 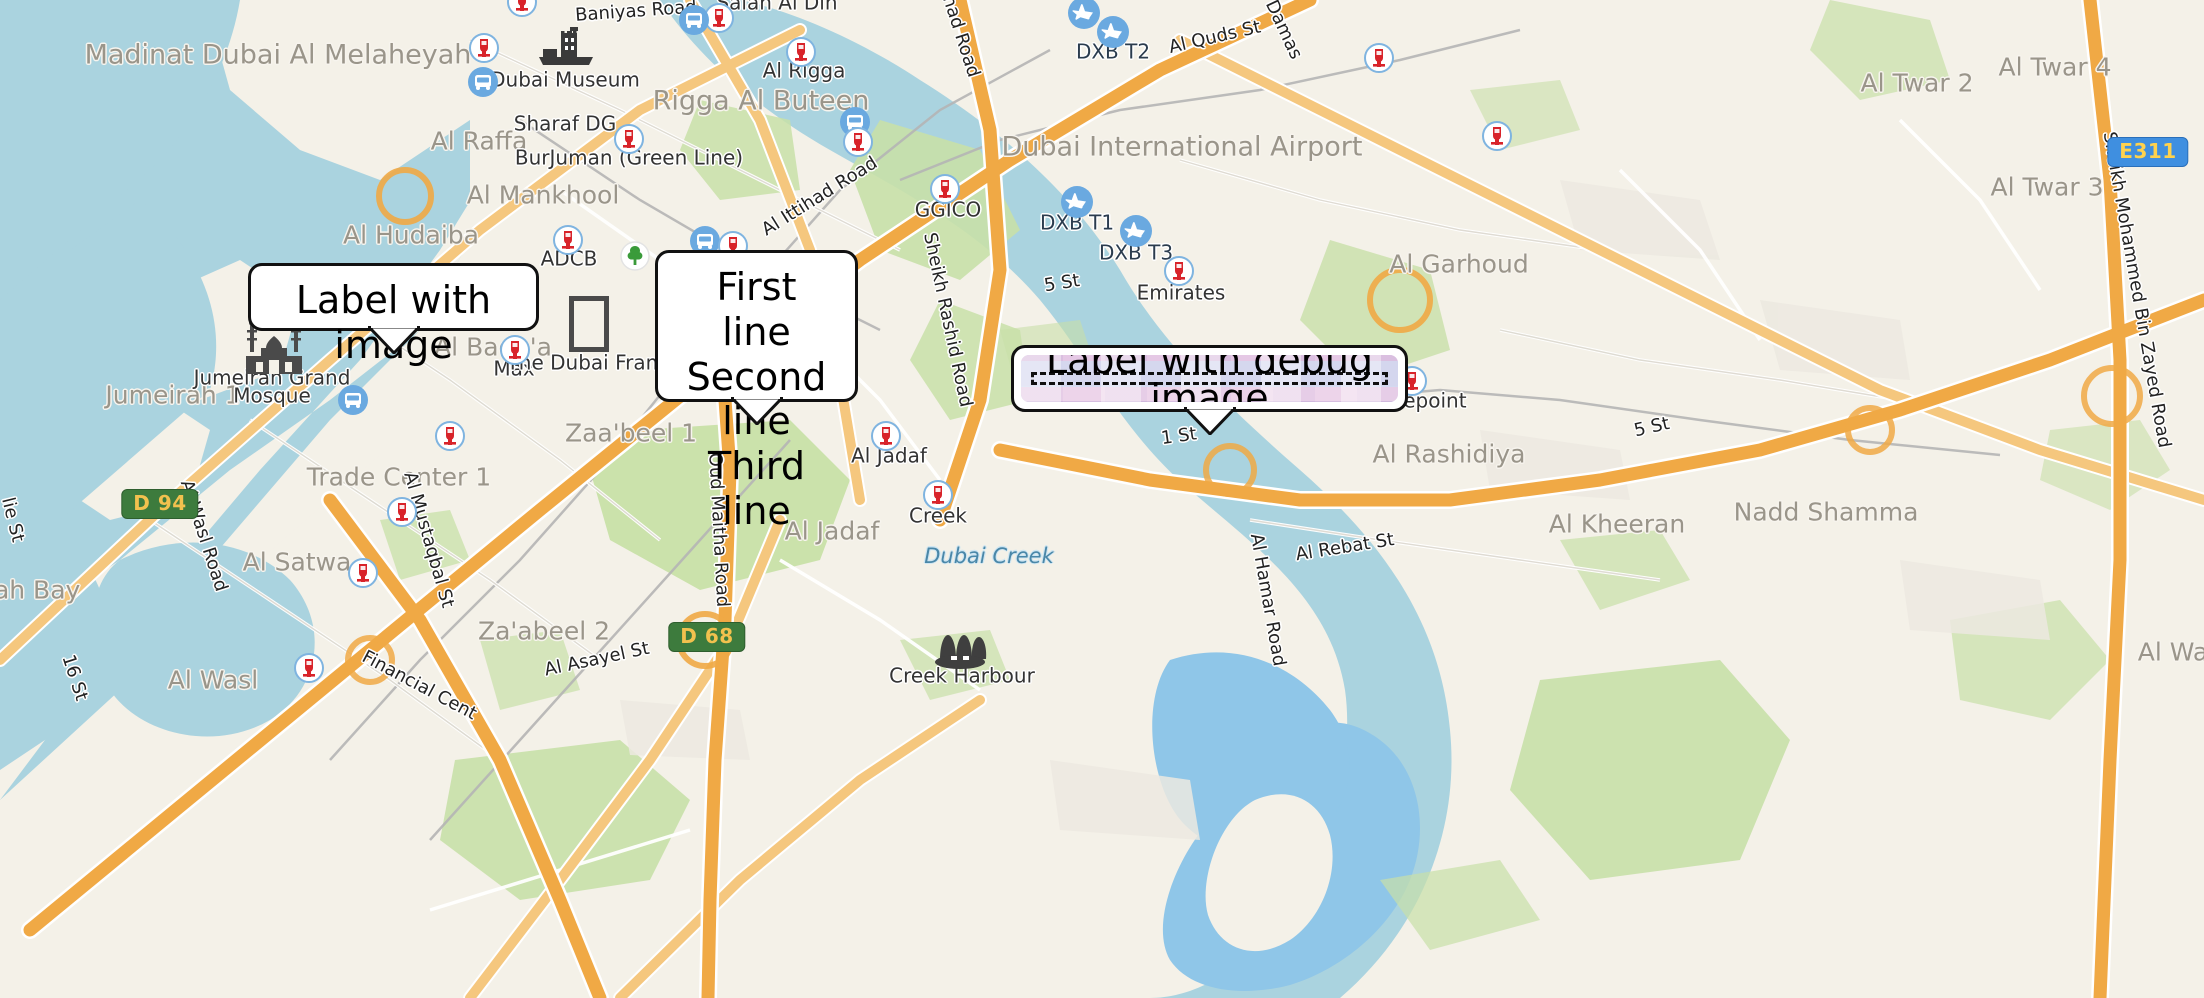 I want to click on park-tree-icon, so click(x=635, y=256).